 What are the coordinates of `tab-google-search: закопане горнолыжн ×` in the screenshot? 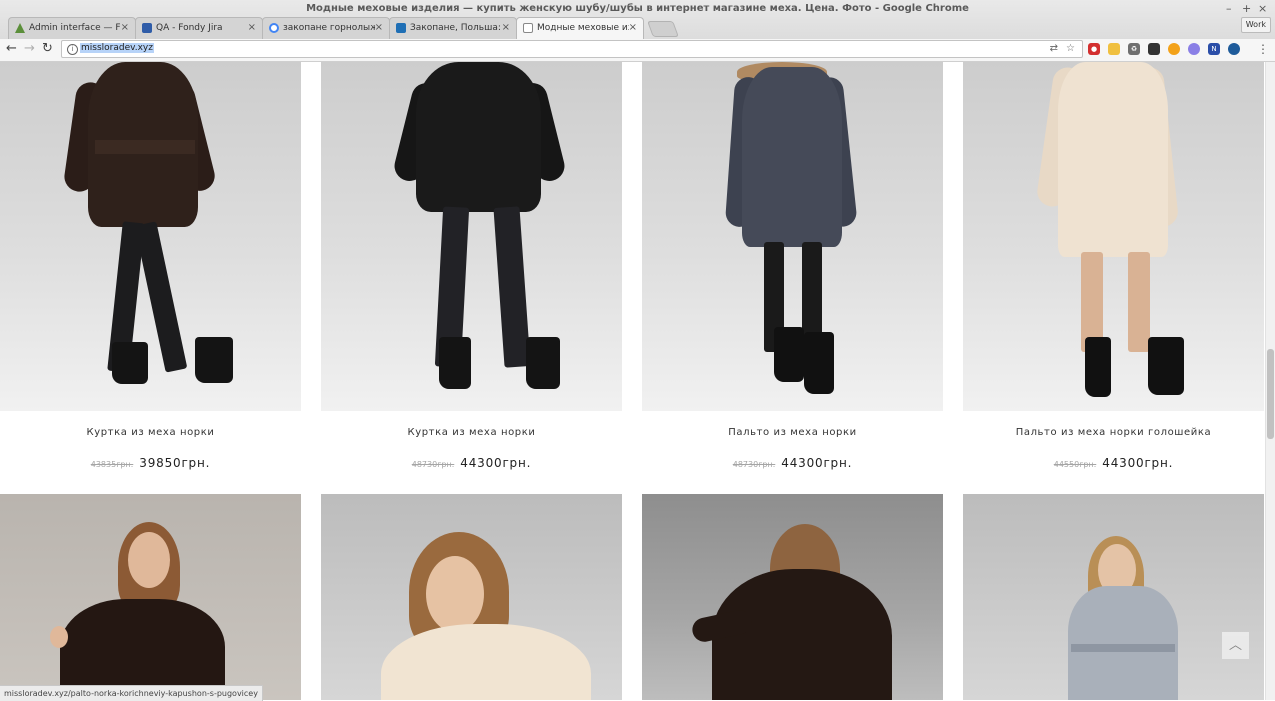 It's located at (326, 28).